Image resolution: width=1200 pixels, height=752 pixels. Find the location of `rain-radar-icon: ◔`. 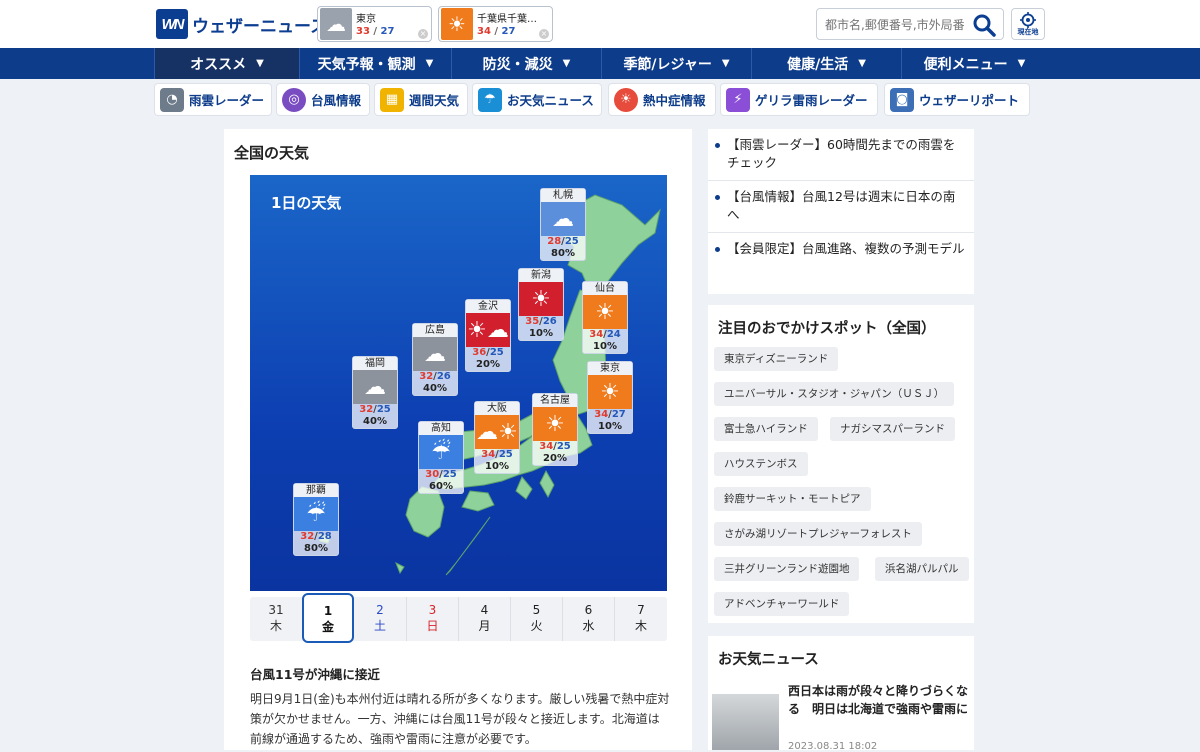

rain-radar-icon: ◔ is located at coordinates (172, 99).